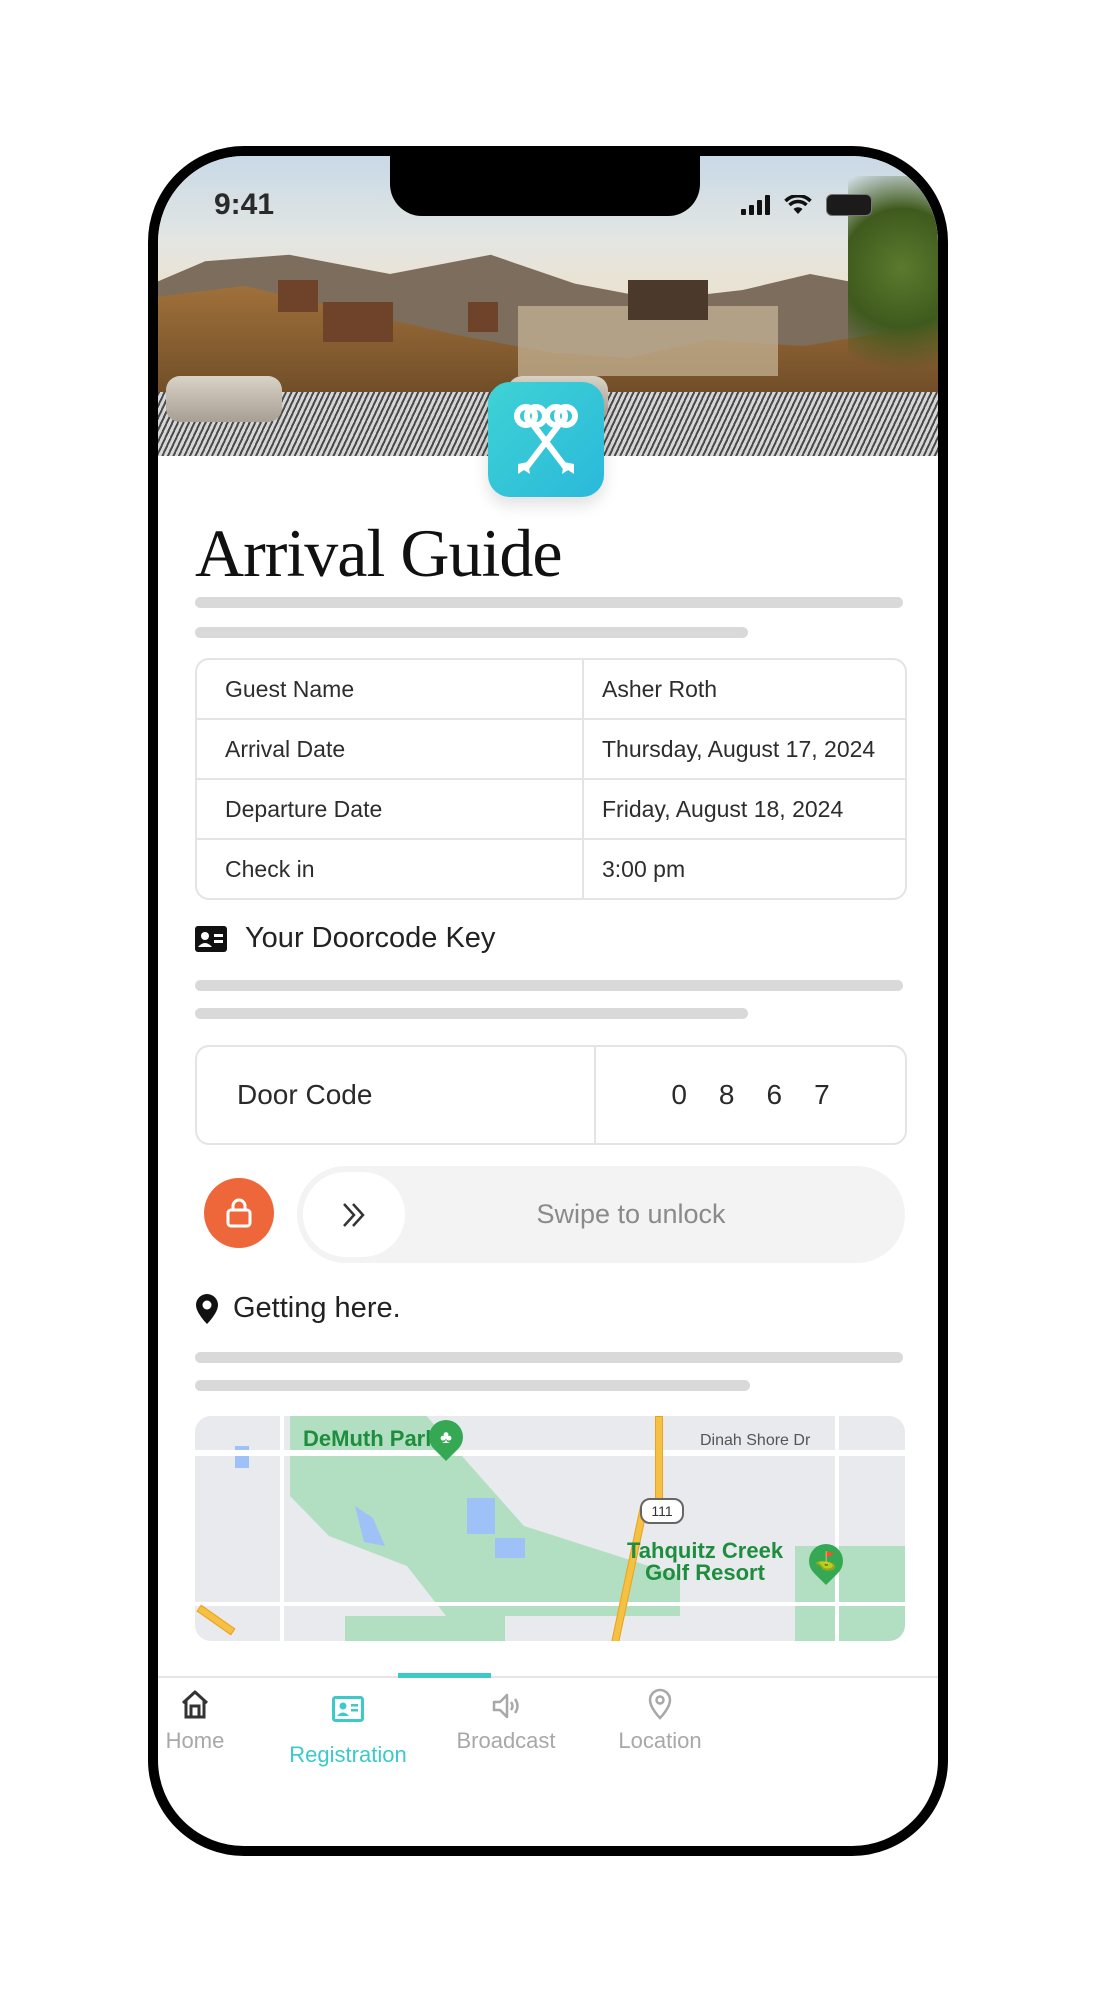  What do you see at coordinates (660, 688) in the screenshot?
I see `row-value: Asher Roth` at bounding box center [660, 688].